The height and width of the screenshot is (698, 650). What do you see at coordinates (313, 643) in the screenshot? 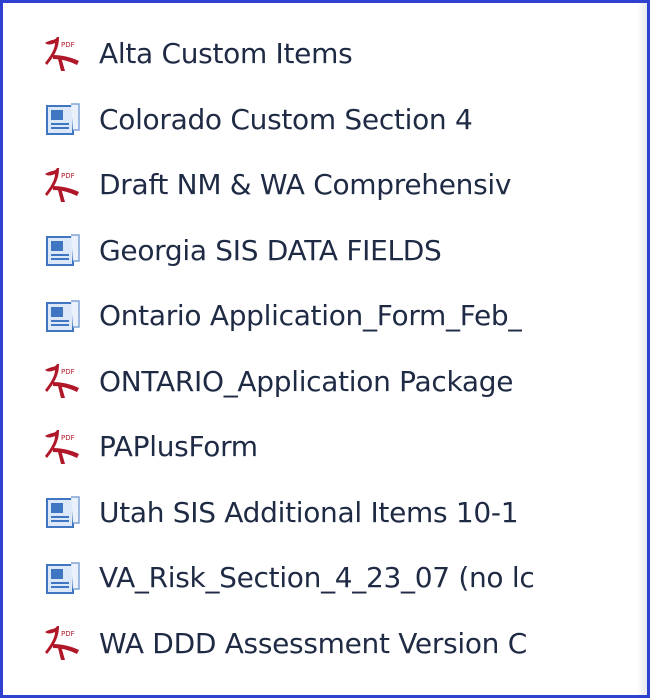
I see `file-name: WA DDD Assessment Version C` at bounding box center [313, 643].